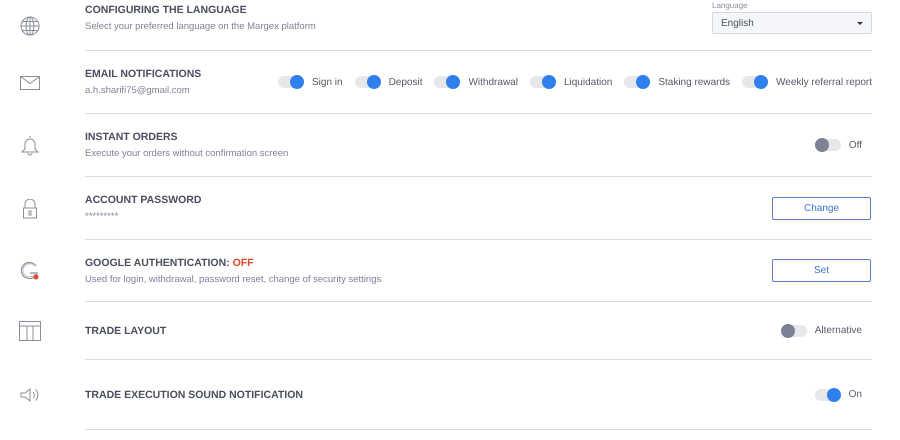  What do you see at coordinates (186, 153) in the screenshot?
I see `setting-description: Execute your orders without confirmation screen` at bounding box center [186, 153].